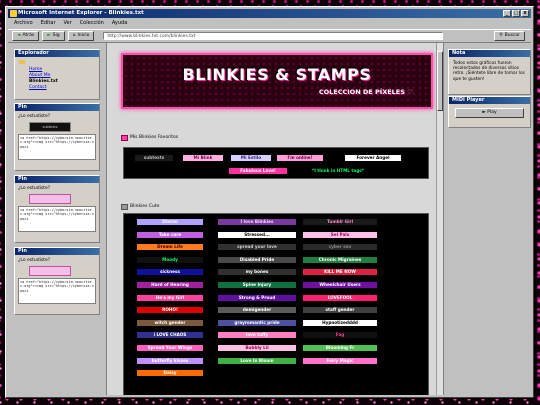  Describe the element at coordinates (507, 13) in the screenshot. I see `minimize-button: _` at that location.